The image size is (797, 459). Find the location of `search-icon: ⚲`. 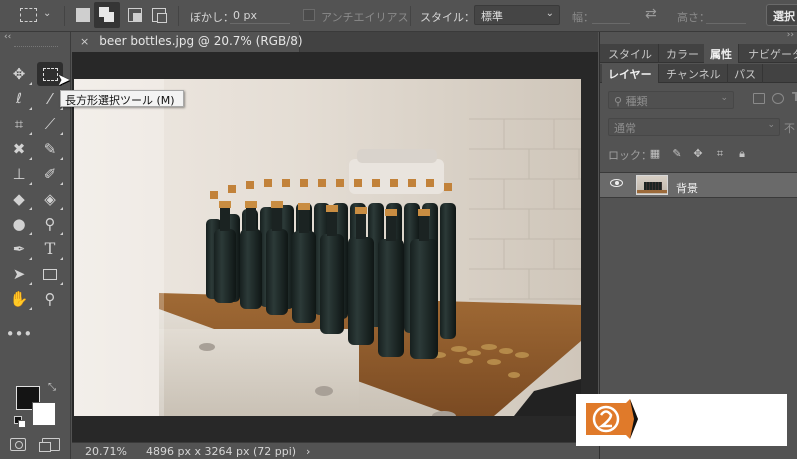

search-icon: ⚲ is located at coordinates (618, 101).